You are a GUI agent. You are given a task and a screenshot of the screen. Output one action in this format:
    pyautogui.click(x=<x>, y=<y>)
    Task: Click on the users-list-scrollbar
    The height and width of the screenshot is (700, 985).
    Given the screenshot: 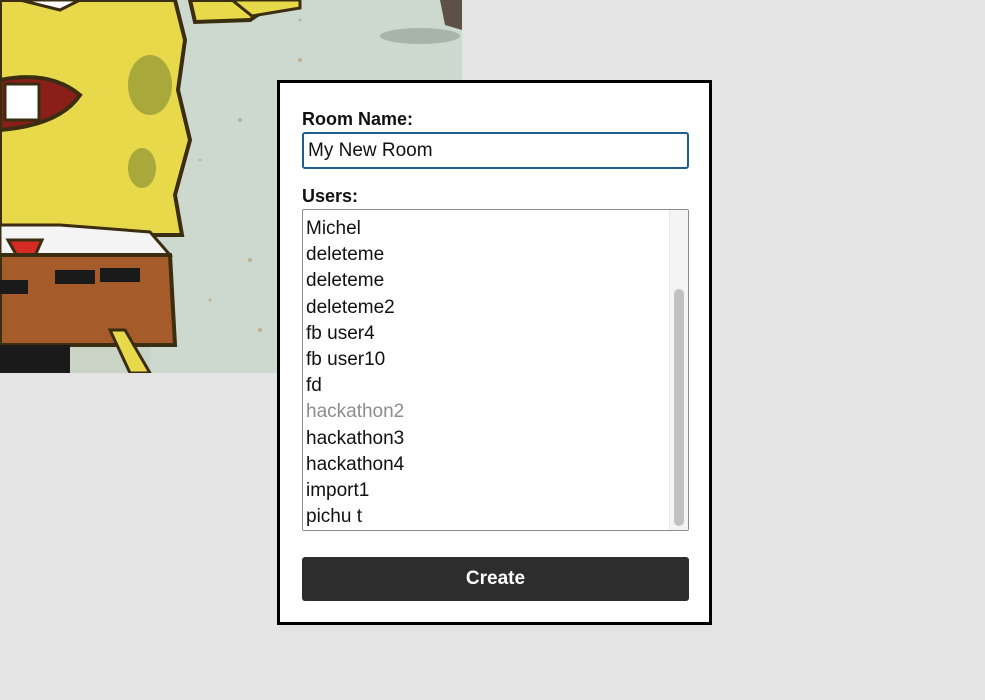 What is the action you would take?
    pyautogui.click(x=678, y=370)
    